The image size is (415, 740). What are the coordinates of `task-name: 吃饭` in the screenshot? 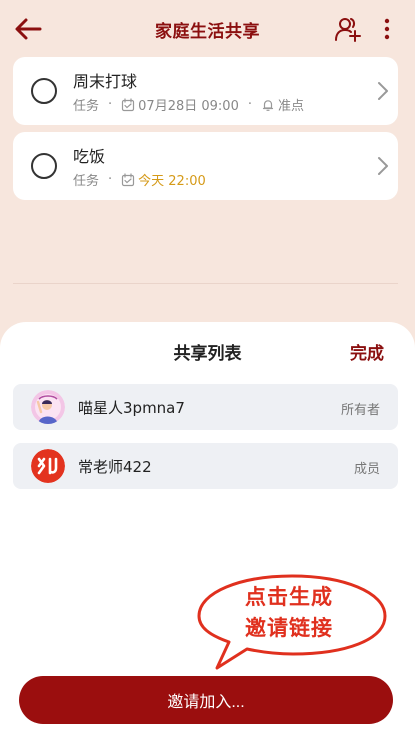 It's located at (89, 156).